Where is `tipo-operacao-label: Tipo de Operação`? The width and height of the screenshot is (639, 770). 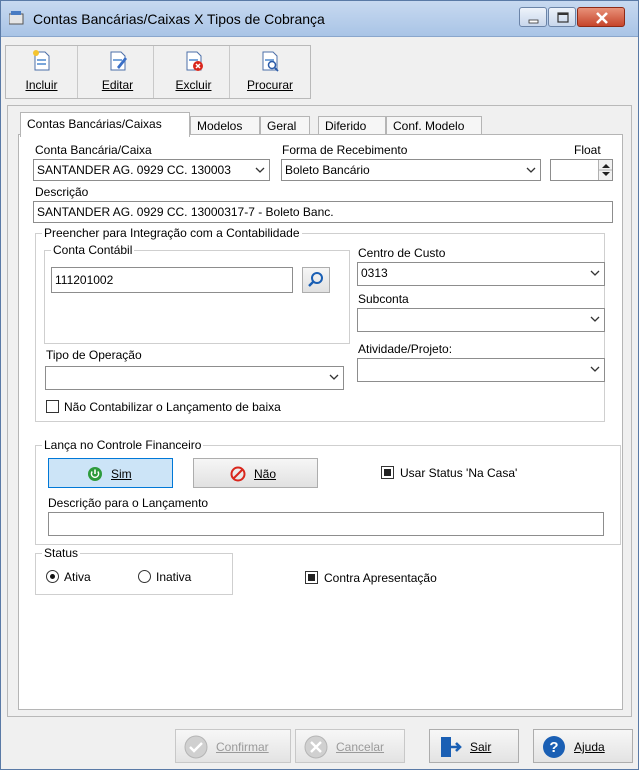
tipo-operacao-label: Tipo de Operação is located at coordinates (94, 355).